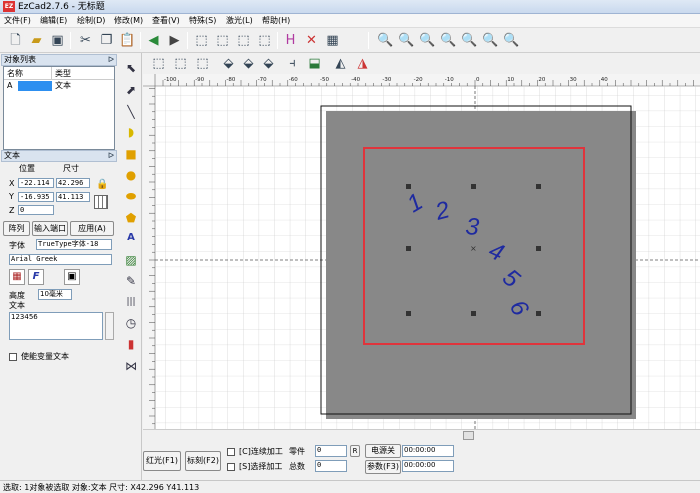 The image size is (700, 493). I want to click on node-edit-icon: ⬚, so click(201, 40).